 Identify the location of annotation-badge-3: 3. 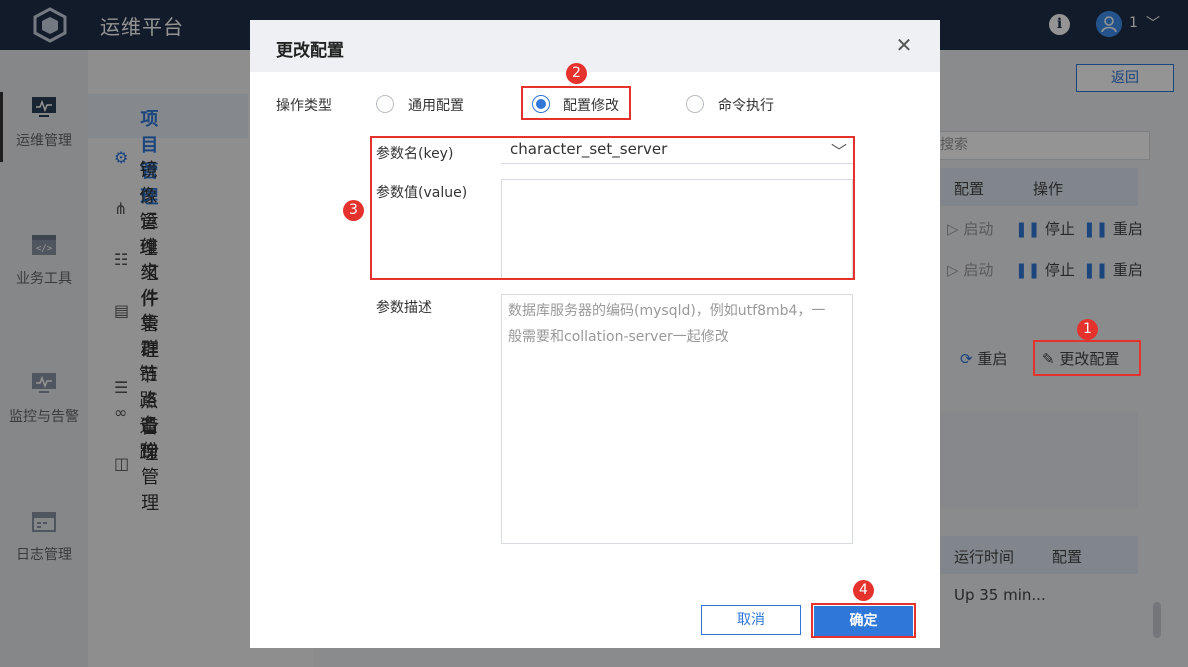
(353, 210).